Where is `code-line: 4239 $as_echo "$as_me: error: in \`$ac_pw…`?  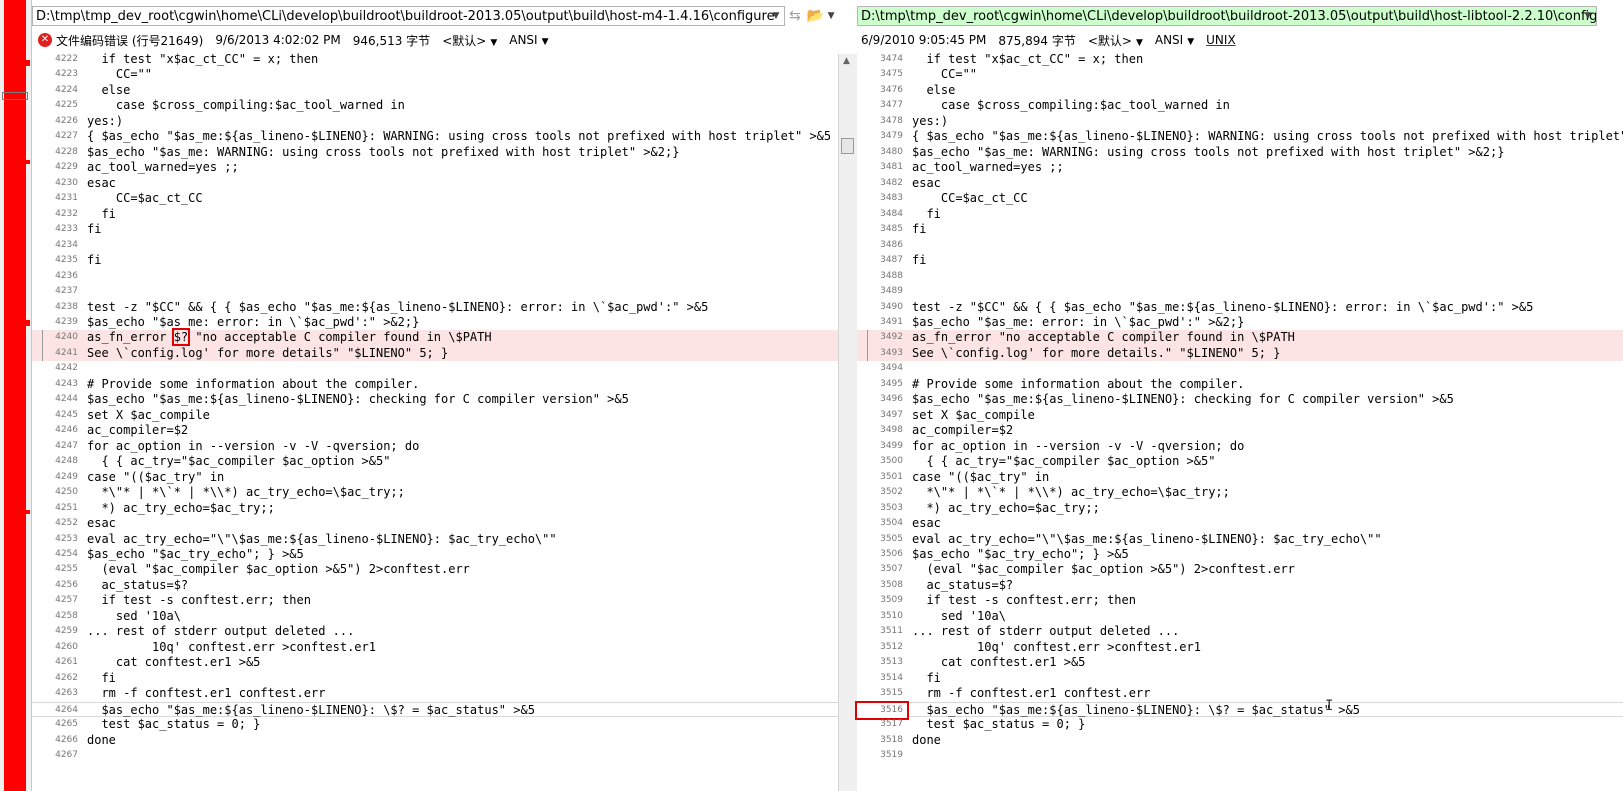 code-line: 4239 $as_echo "$as_me: error: in \`$ac_pw… is located at coordinates (435, 322).